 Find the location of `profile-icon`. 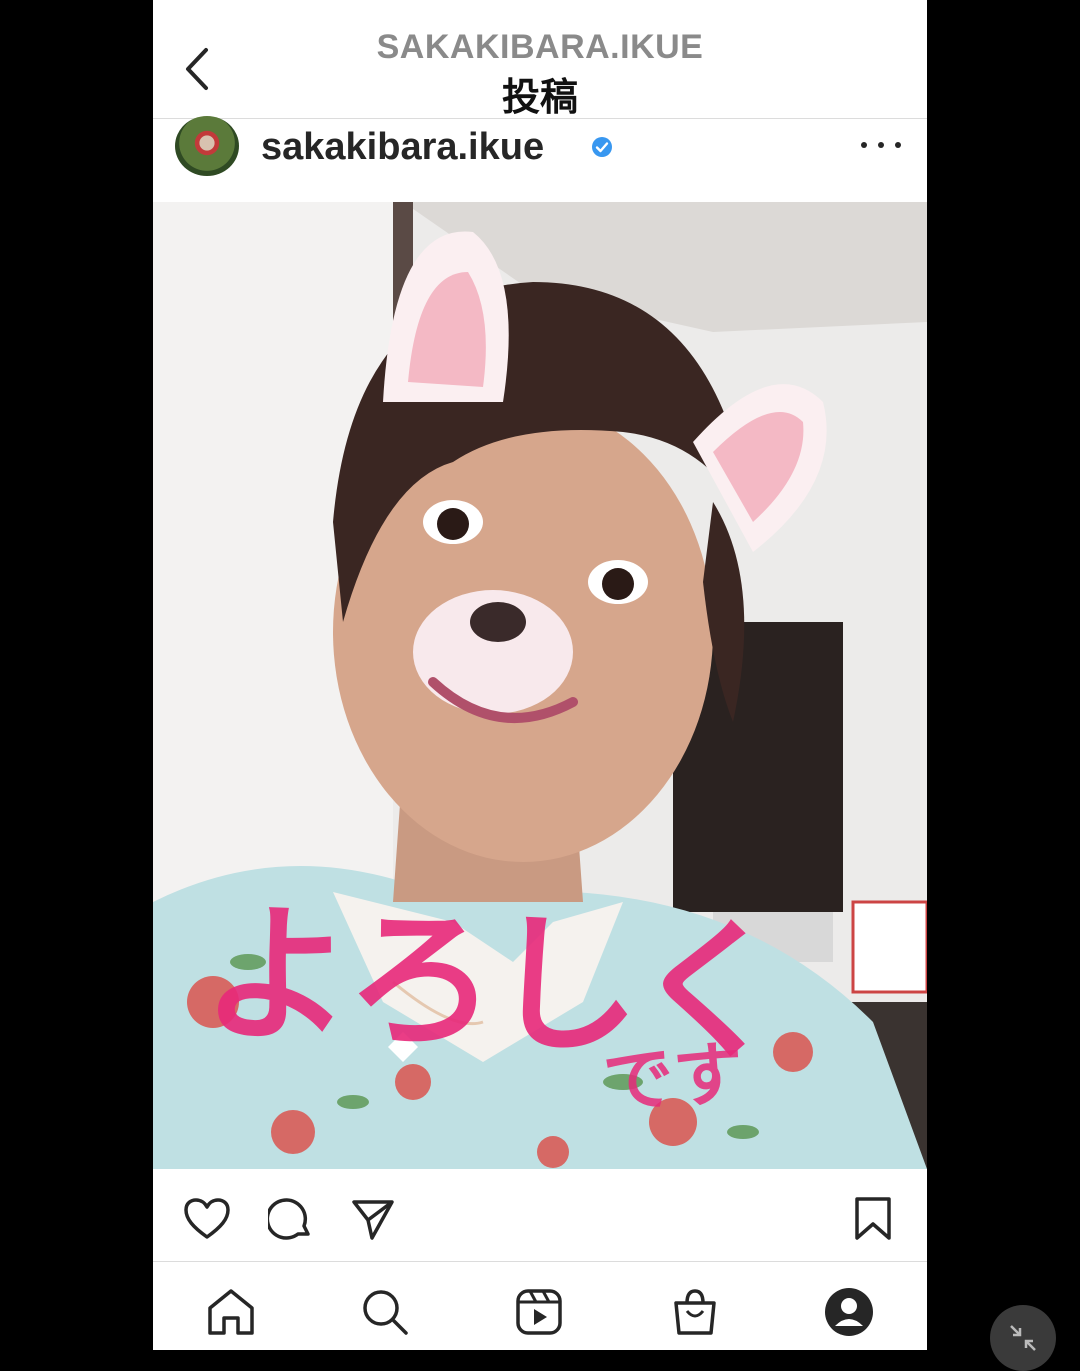

profile-icon is located at coordinates (849, 1312).